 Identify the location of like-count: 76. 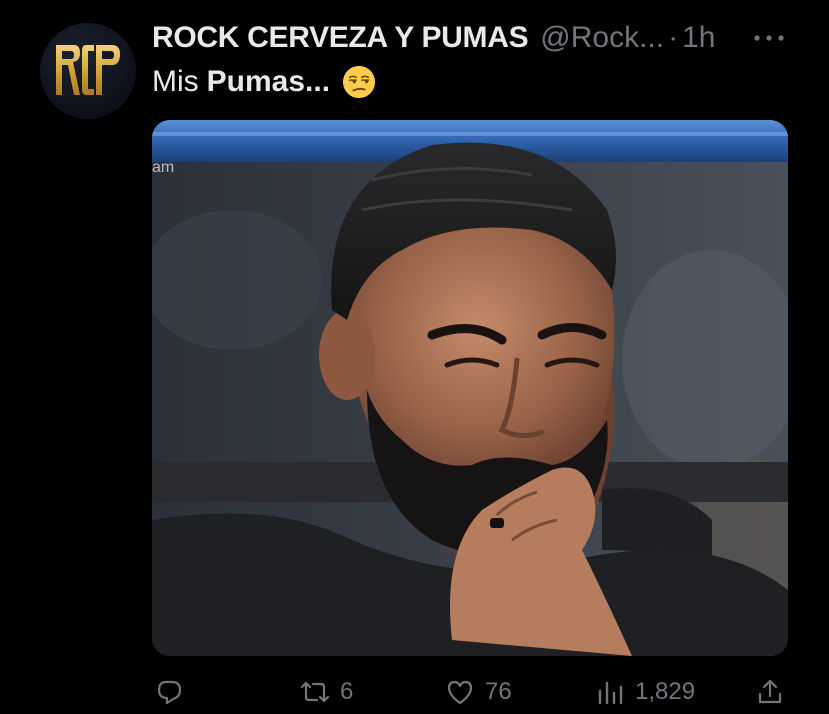
(498, 691).